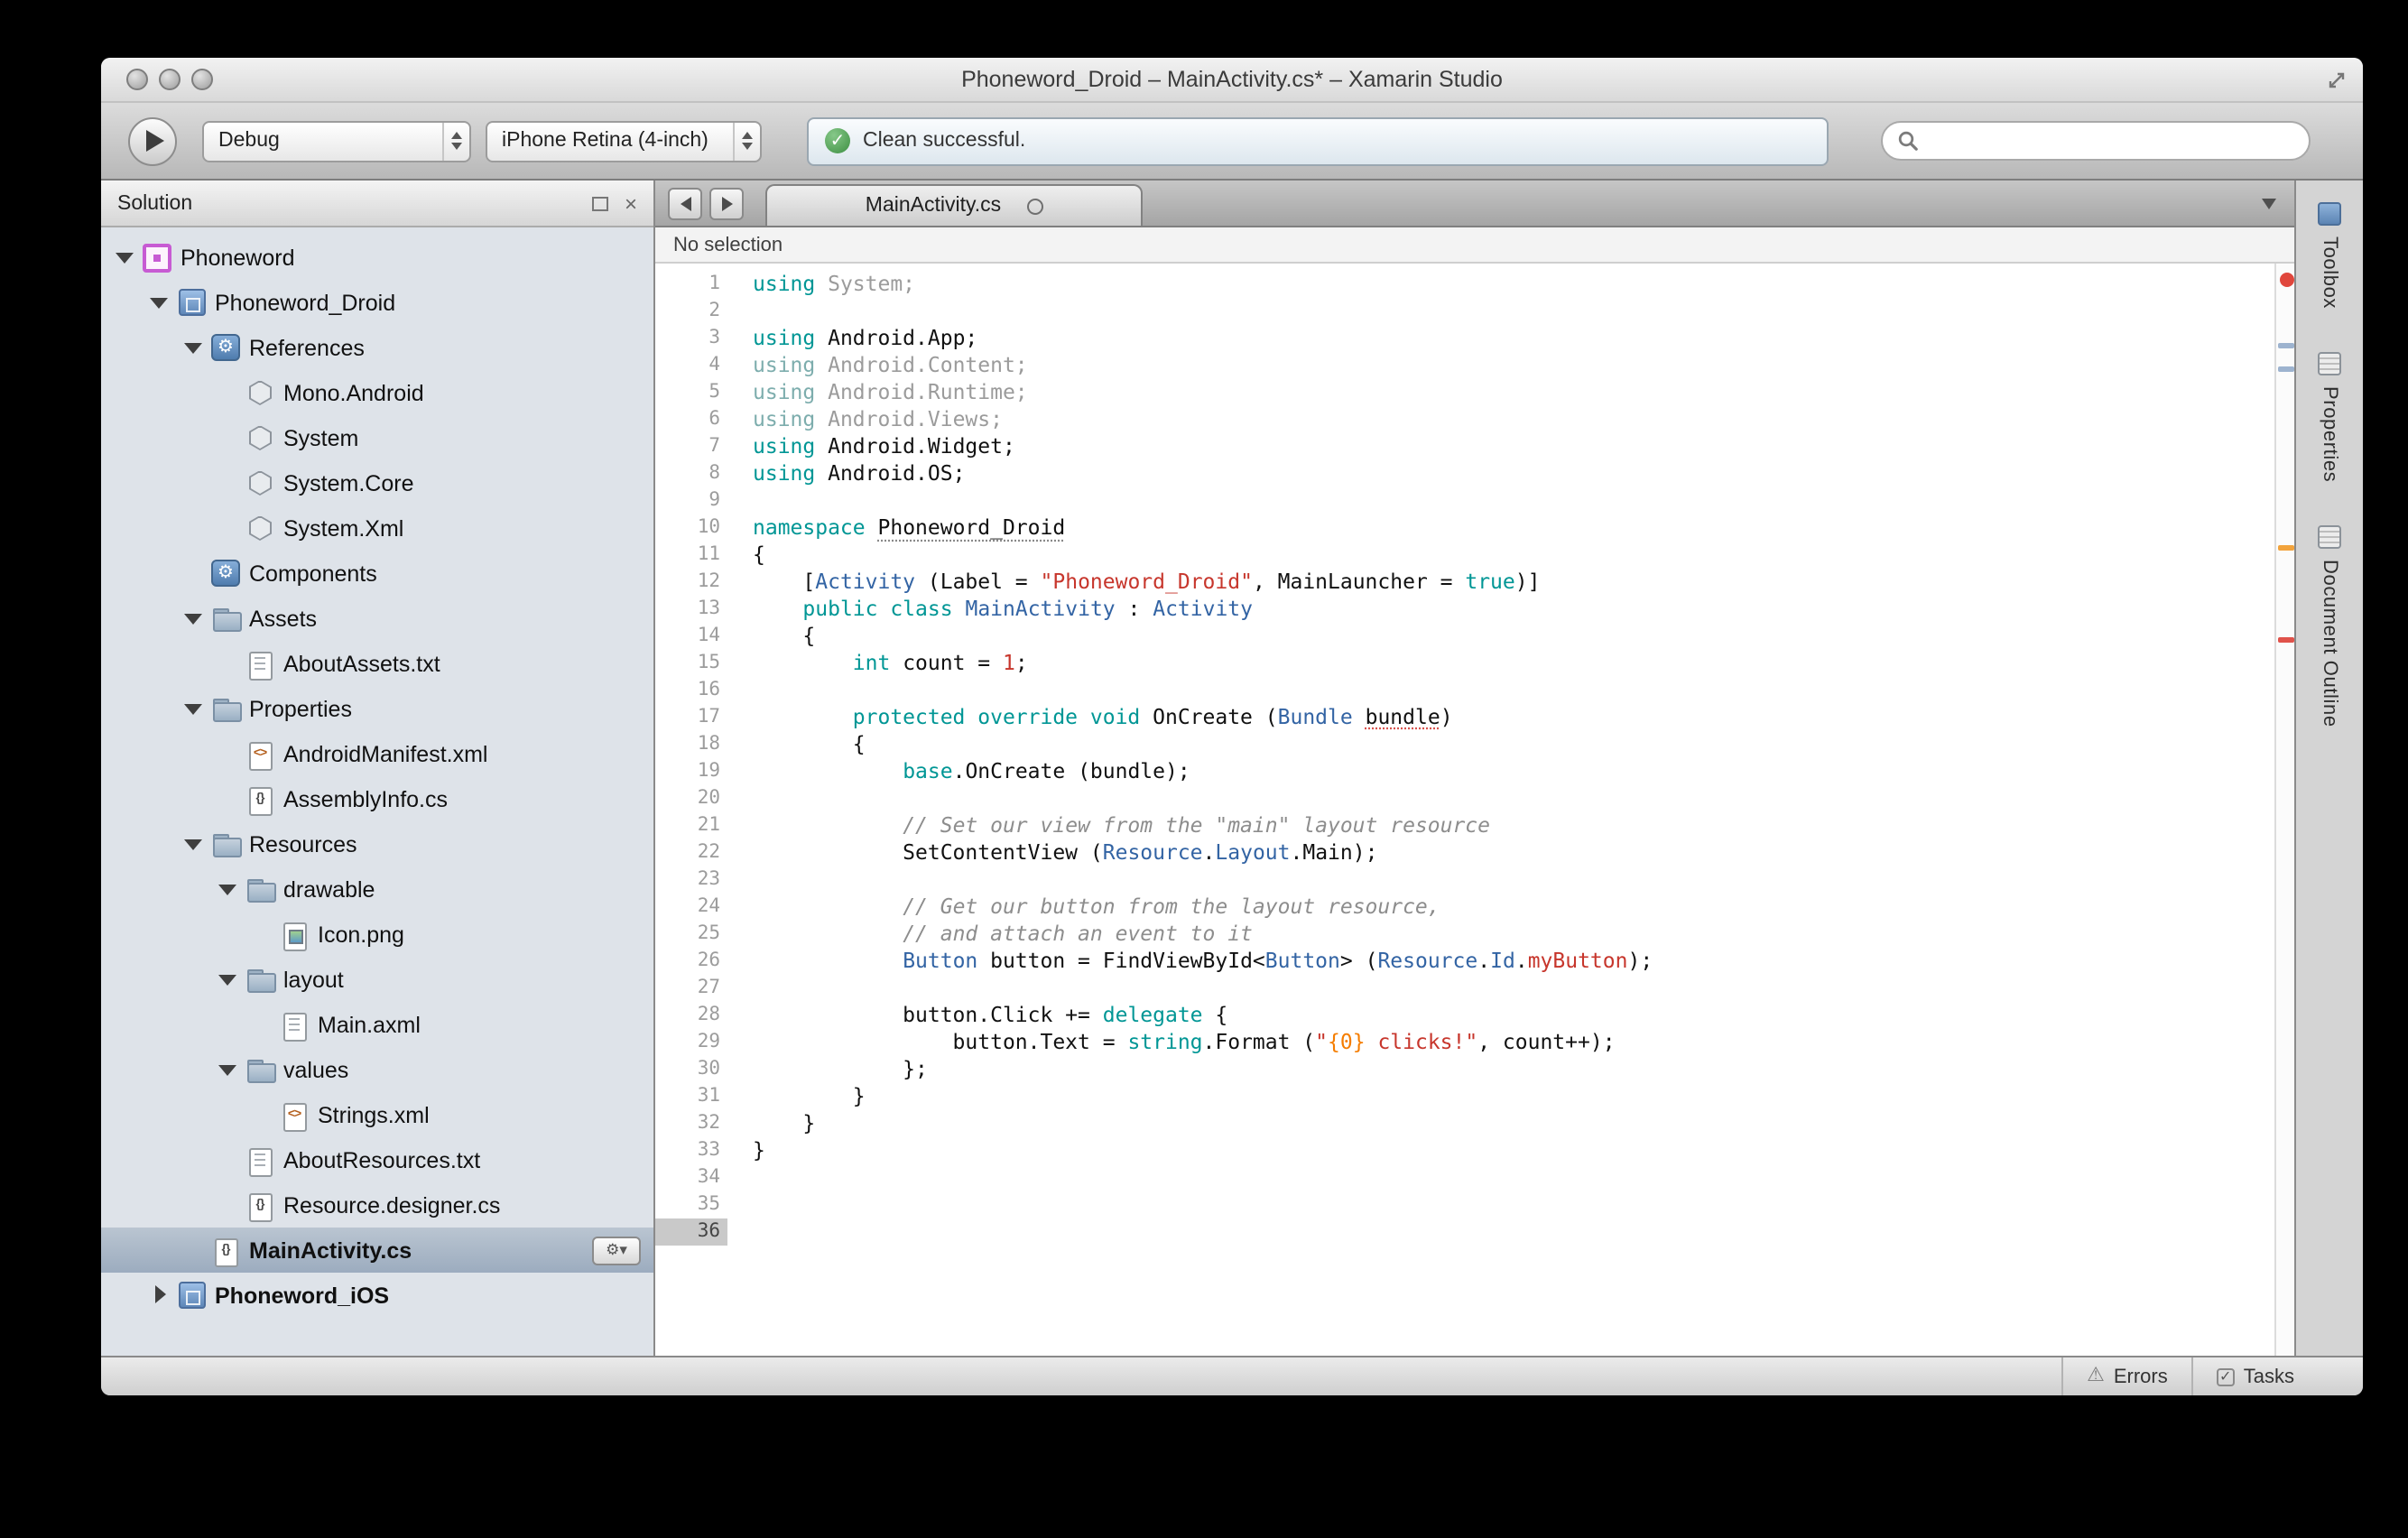  What do you see at coordinates (1464, 528) in the screenshot?
I see `code-line: 10 namespace Phoneword_Droid` at bounding box center [1464, 528].